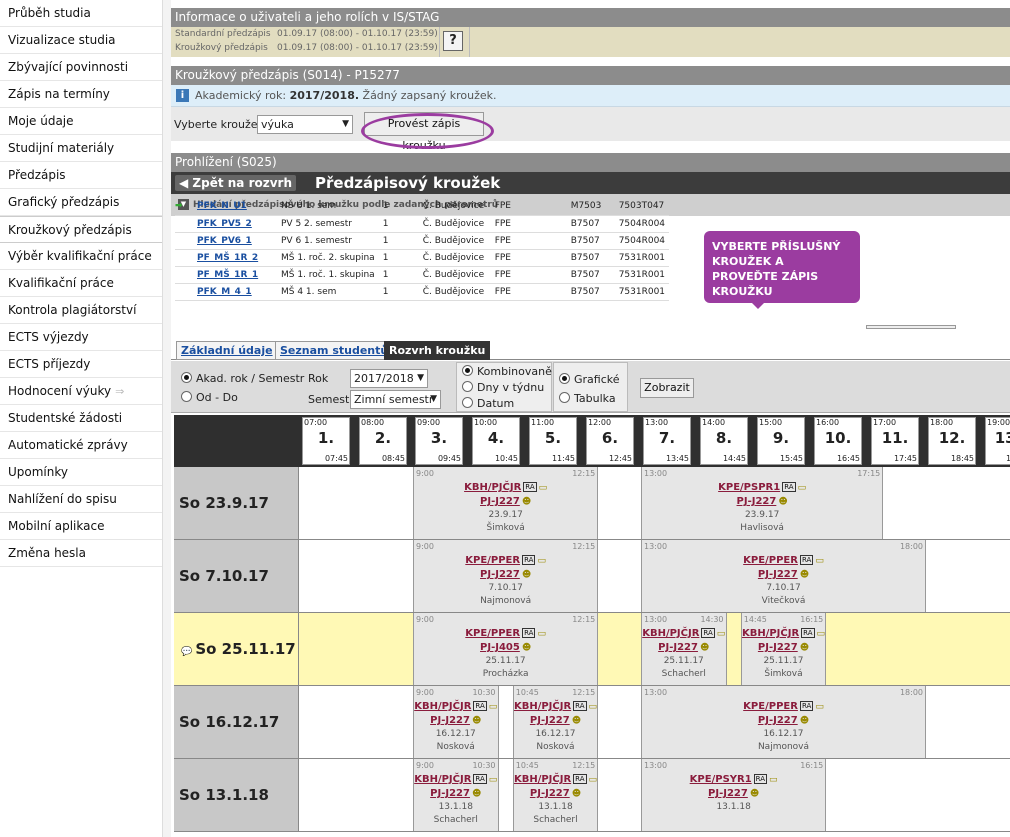 The height and width of the screenshot is (837, 1010). Describe the element at coordinates (488, 403) in the screenshot. I see `radio-date: Datum` at that location.